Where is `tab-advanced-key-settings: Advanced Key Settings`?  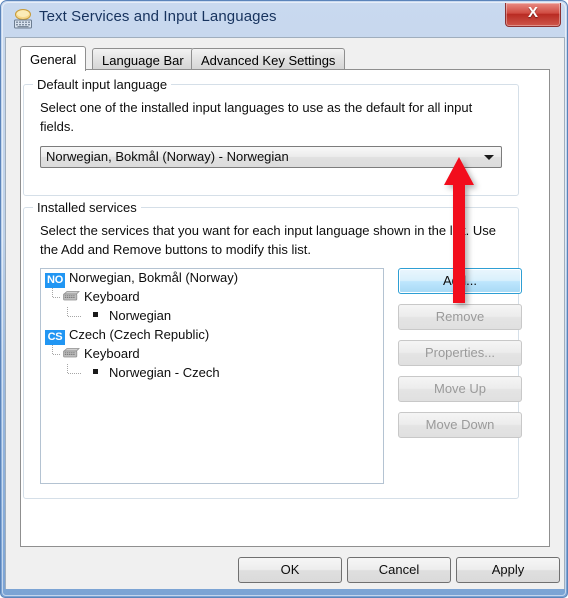 tab-advanced-key-settings: Advanced Key Settings is located at coordinates (268, 59).